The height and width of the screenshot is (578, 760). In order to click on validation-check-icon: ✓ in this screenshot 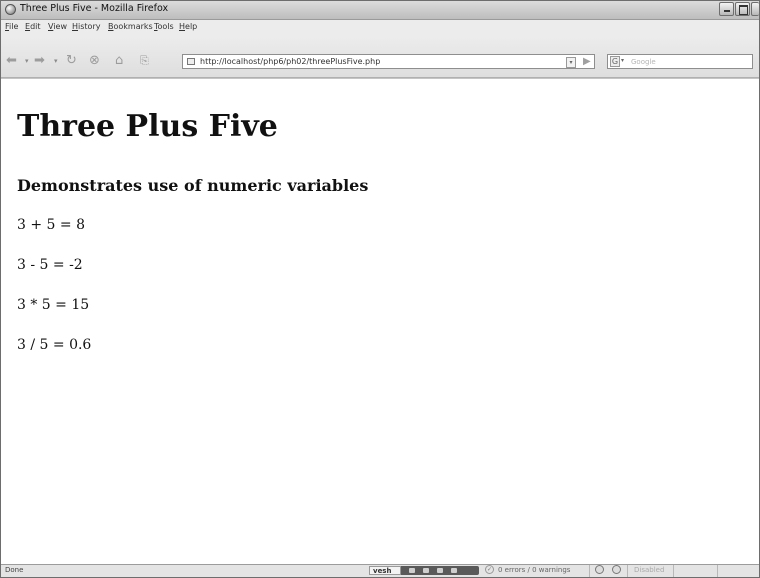, I will do `click(489, 569)`.